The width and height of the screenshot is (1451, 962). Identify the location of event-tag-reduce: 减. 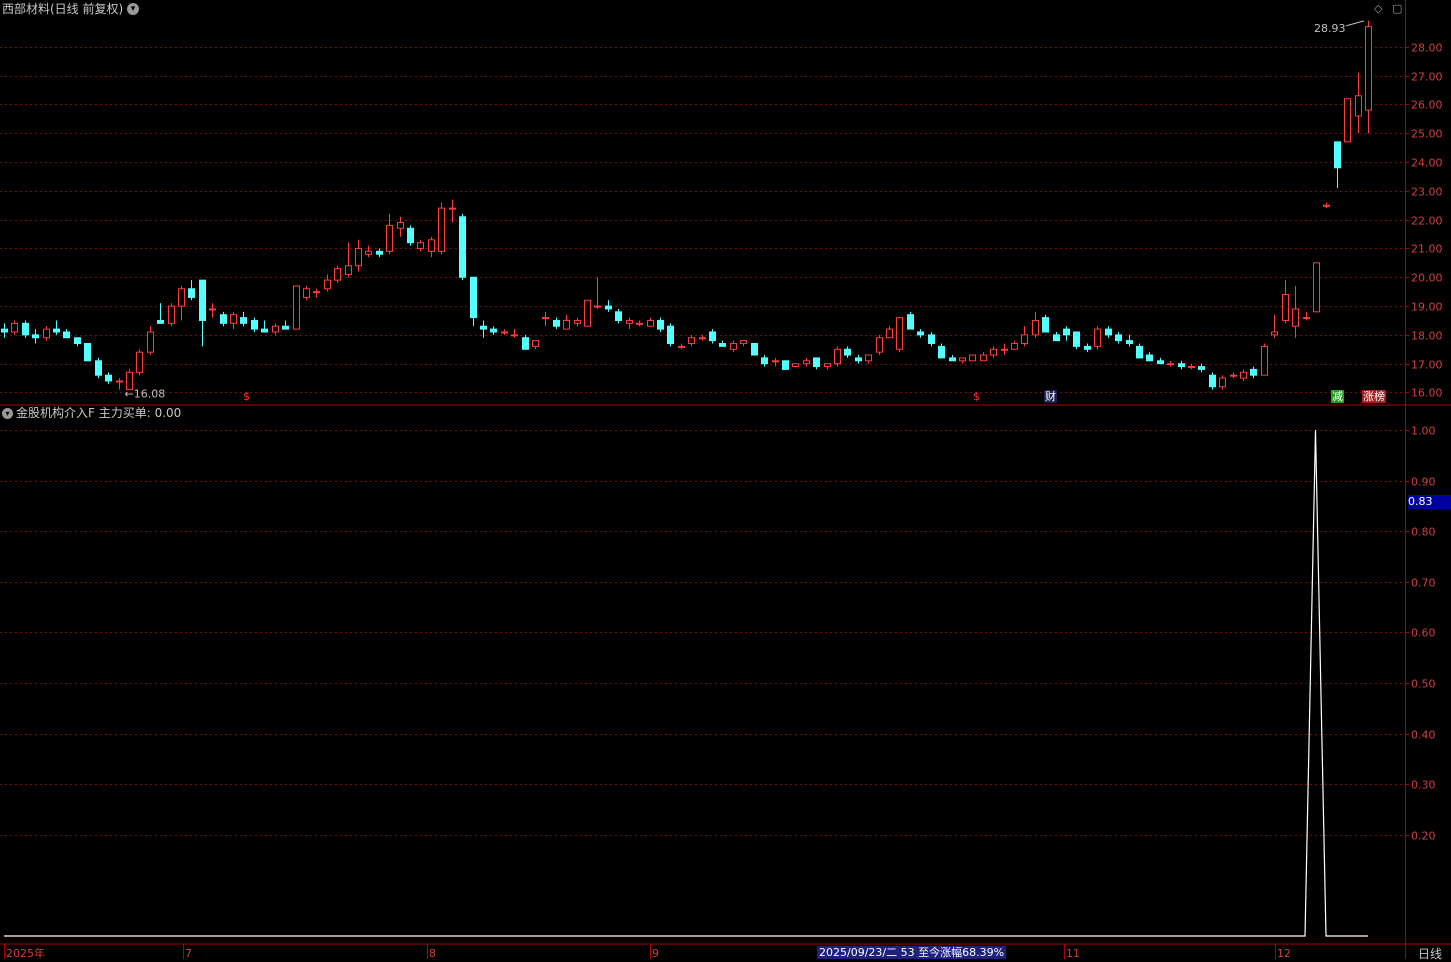
(1337, 396).